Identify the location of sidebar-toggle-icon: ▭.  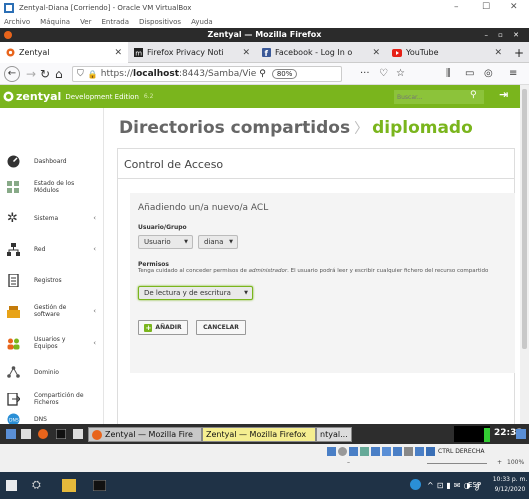
(469, 74).